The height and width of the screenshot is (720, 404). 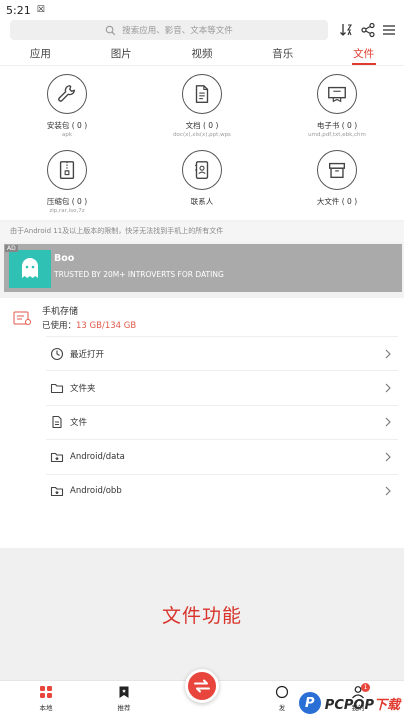 I want to click on archive-icon, so click(x=67, y=170).